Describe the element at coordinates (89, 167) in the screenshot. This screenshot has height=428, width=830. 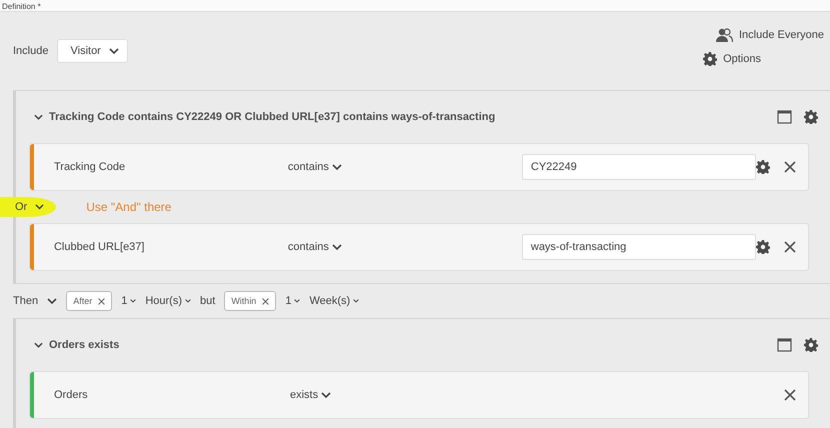
I see `dimension-label: Tracking Code` at that location.